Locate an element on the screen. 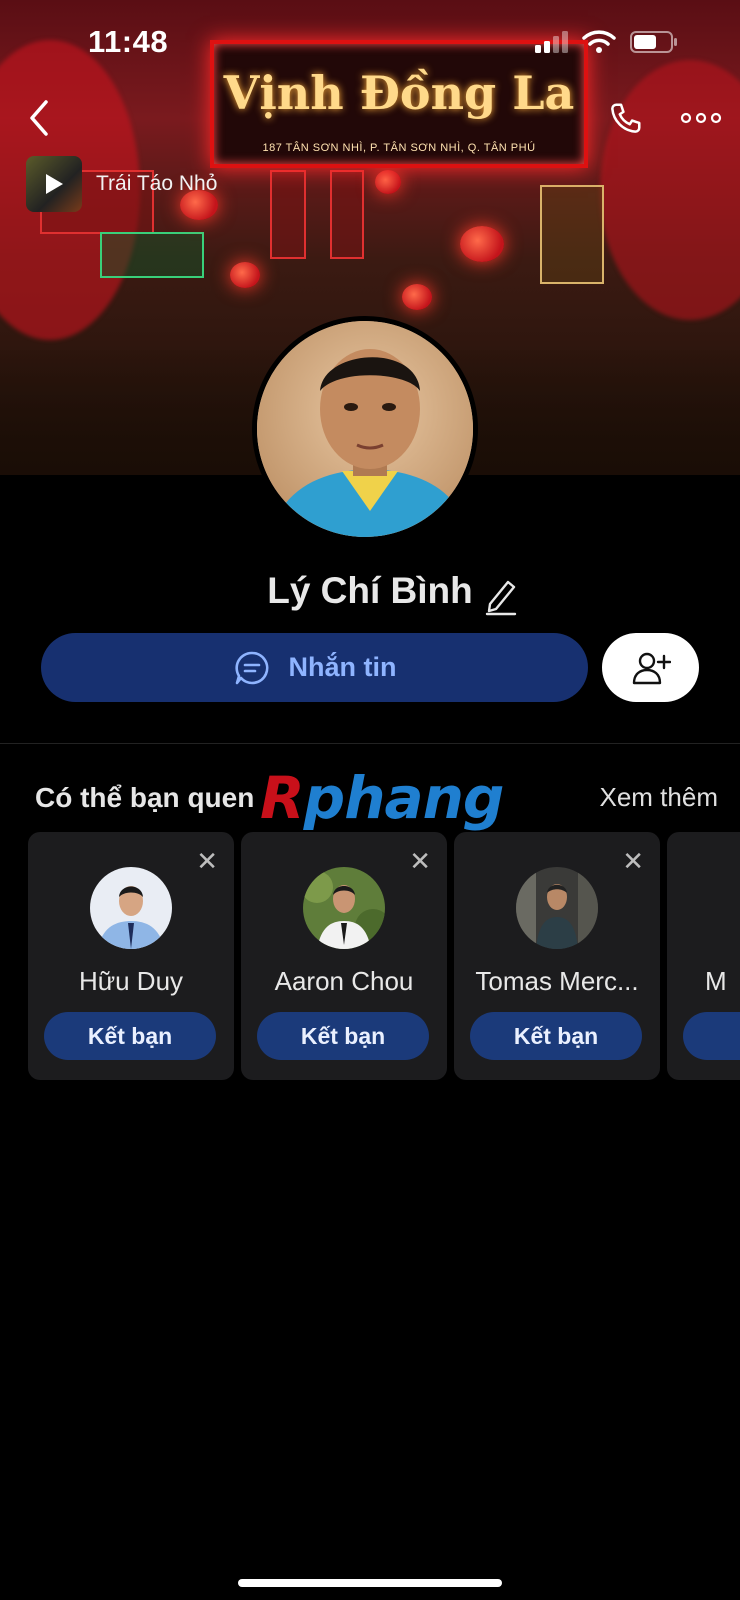  profile-name: Lý Chí Bình is located at coordinates (370, 590).